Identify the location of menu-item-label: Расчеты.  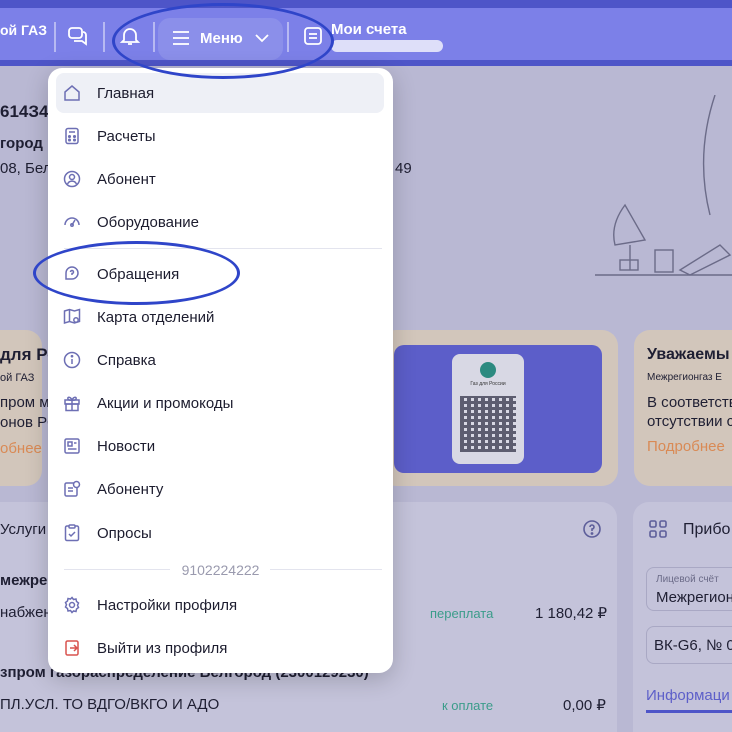
(126, 136).